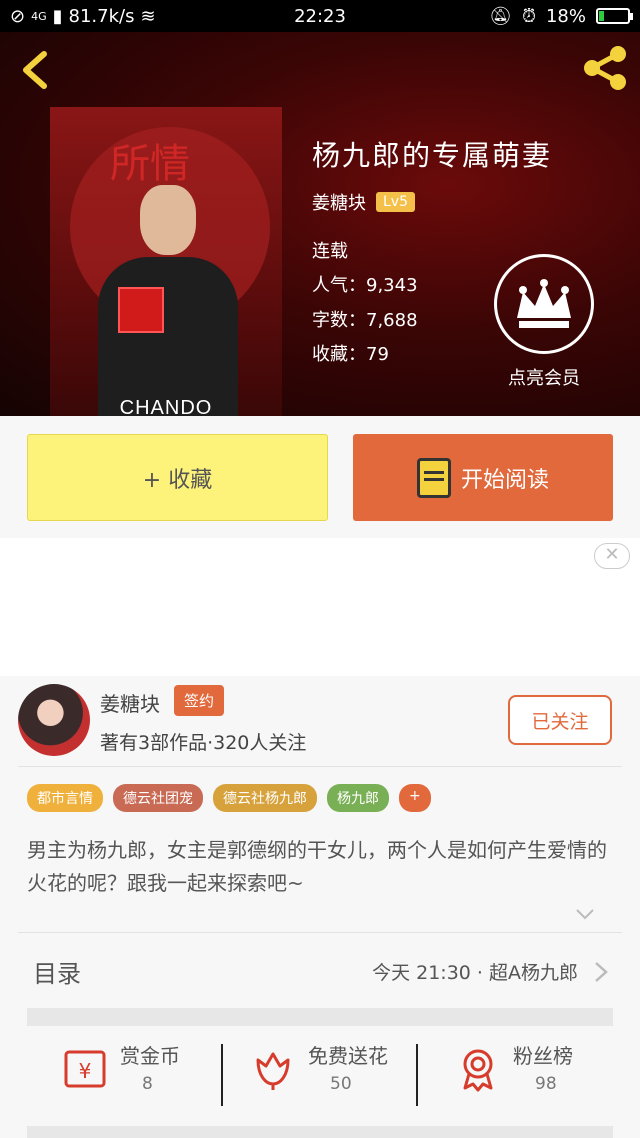  I want to click on start-reading-button: 开始阅读, so click(483, 477).